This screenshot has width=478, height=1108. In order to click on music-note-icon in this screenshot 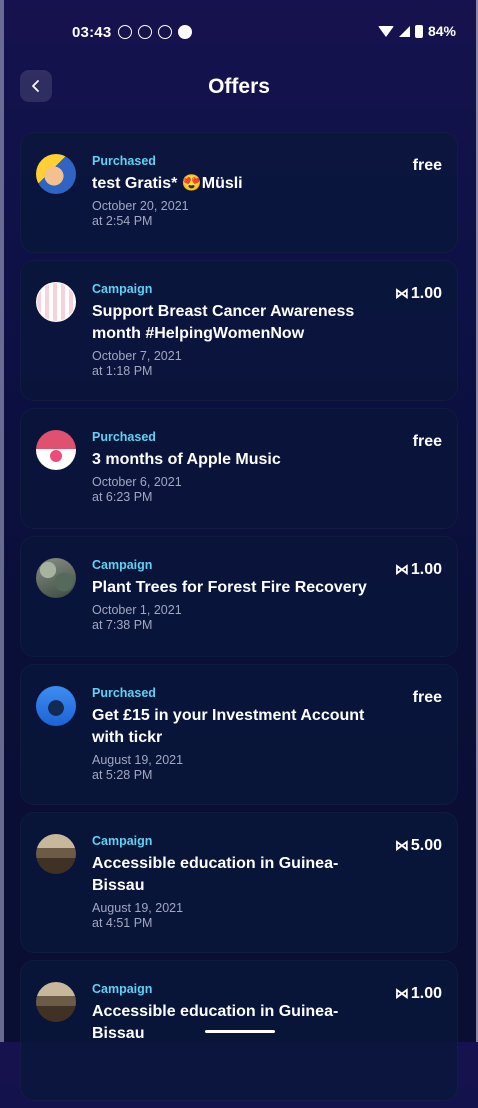, I will do `click(56, 456)`.